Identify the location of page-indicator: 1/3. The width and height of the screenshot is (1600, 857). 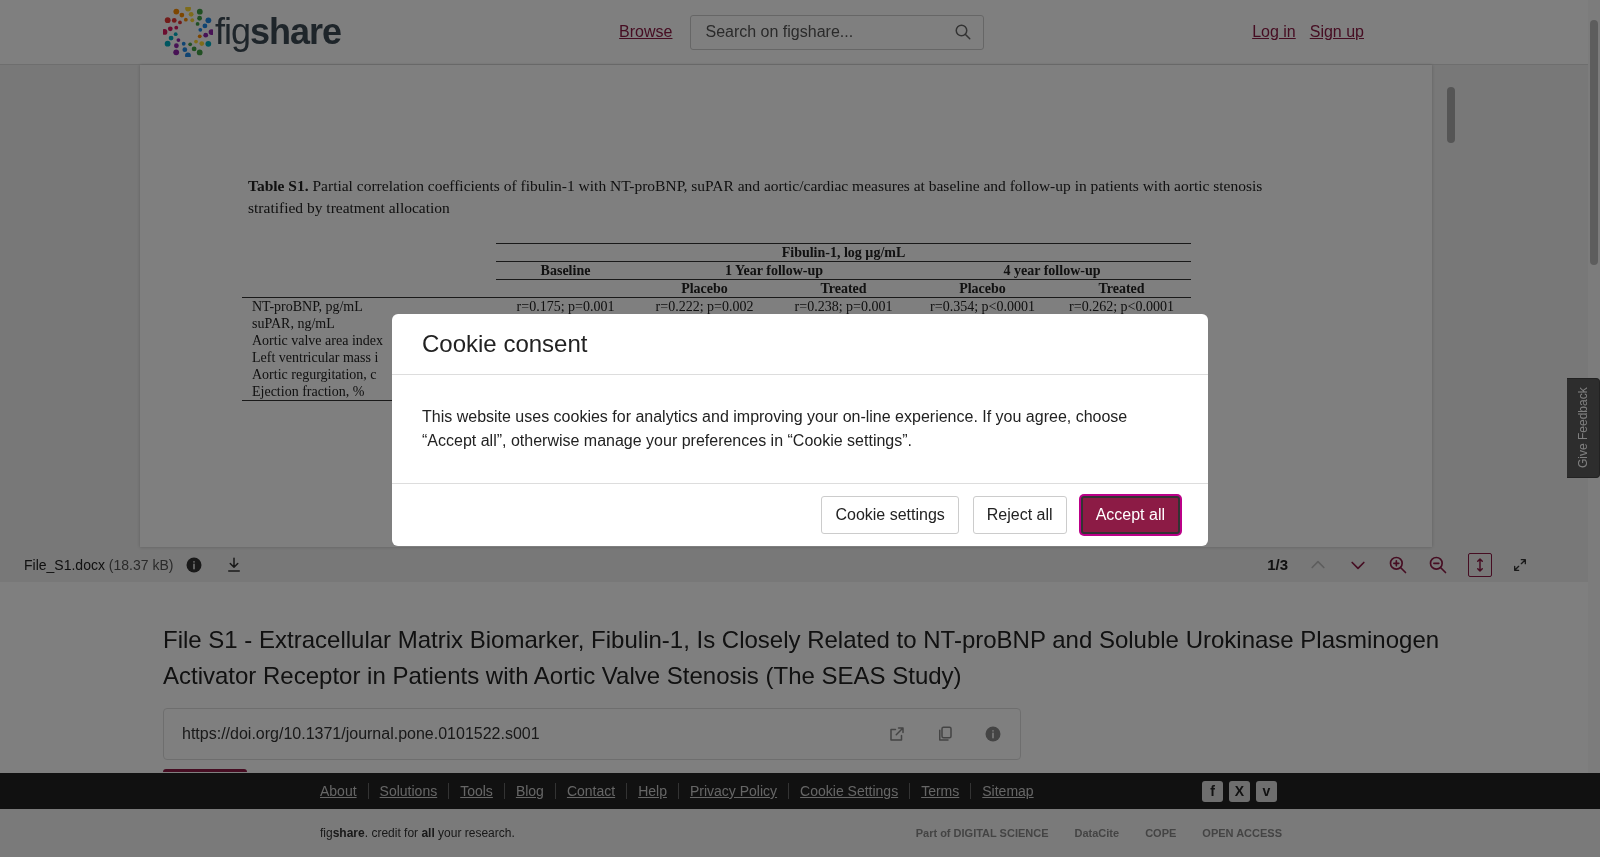
(1277, 564).